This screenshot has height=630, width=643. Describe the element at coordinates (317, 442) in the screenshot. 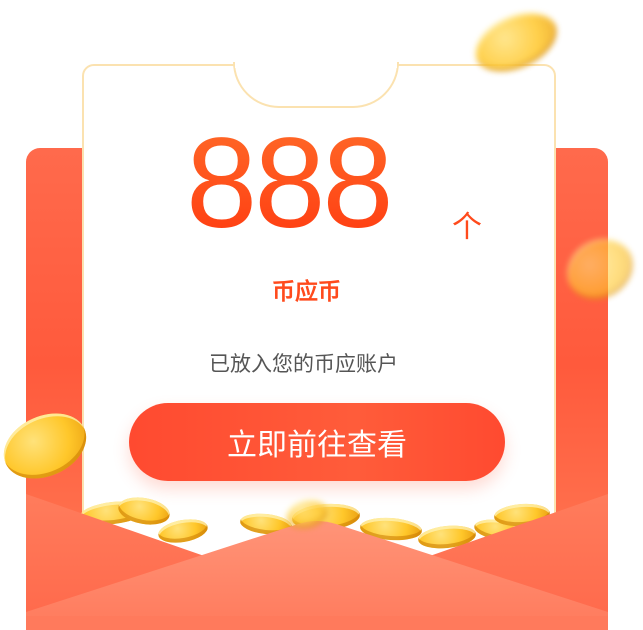

I see `view-now-button: 立即前往查看` at that location.